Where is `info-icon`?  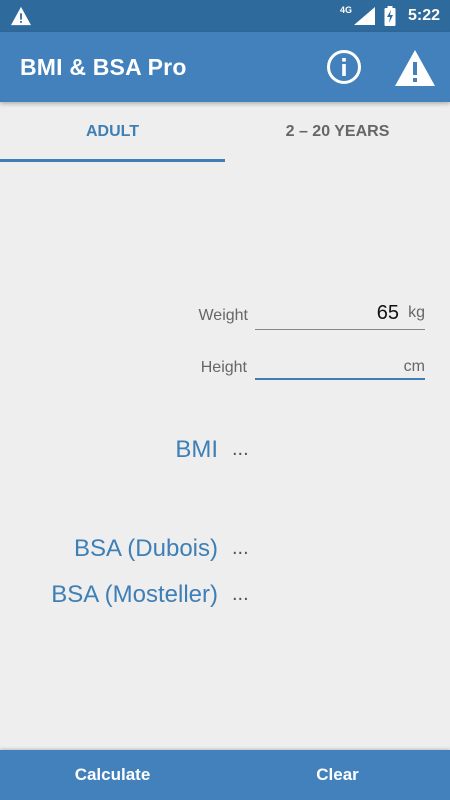
info-icon is located at coordinates (344, 67).